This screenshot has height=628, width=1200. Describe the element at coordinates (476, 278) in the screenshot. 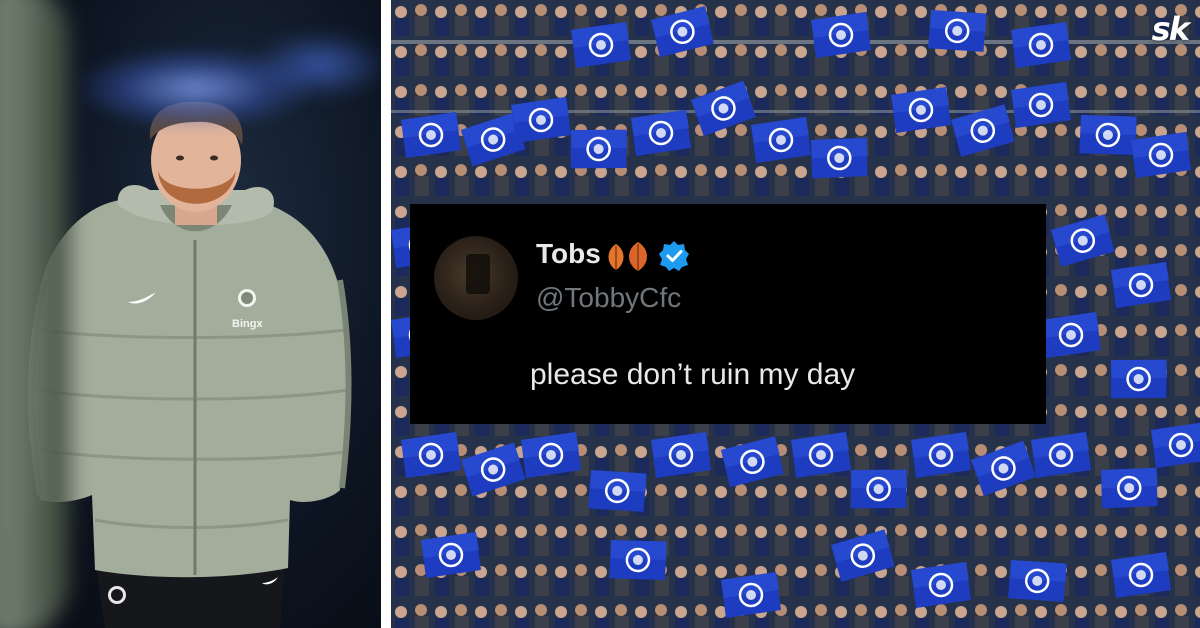

I see `user-avatar` at that location.